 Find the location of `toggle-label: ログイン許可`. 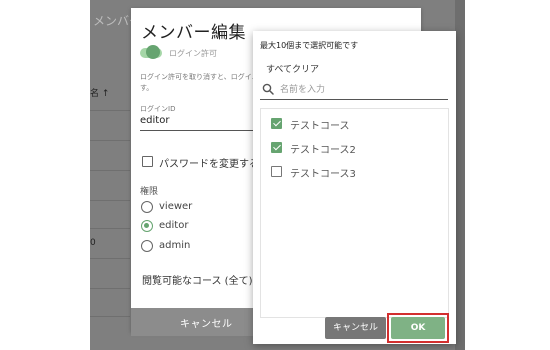

toggle-label: ログイン許可 is located at coordinates (193, 53).